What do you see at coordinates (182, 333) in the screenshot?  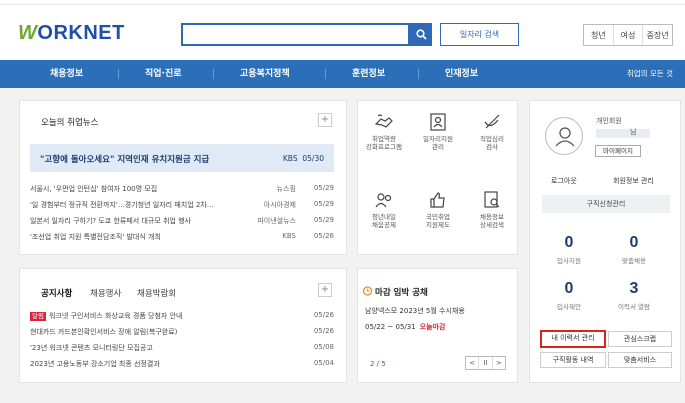 I see `notice-row: 현대카드 카드본인확인서비스 장애 알림(복구완료) 05/26` at bounding box center [182, 333].